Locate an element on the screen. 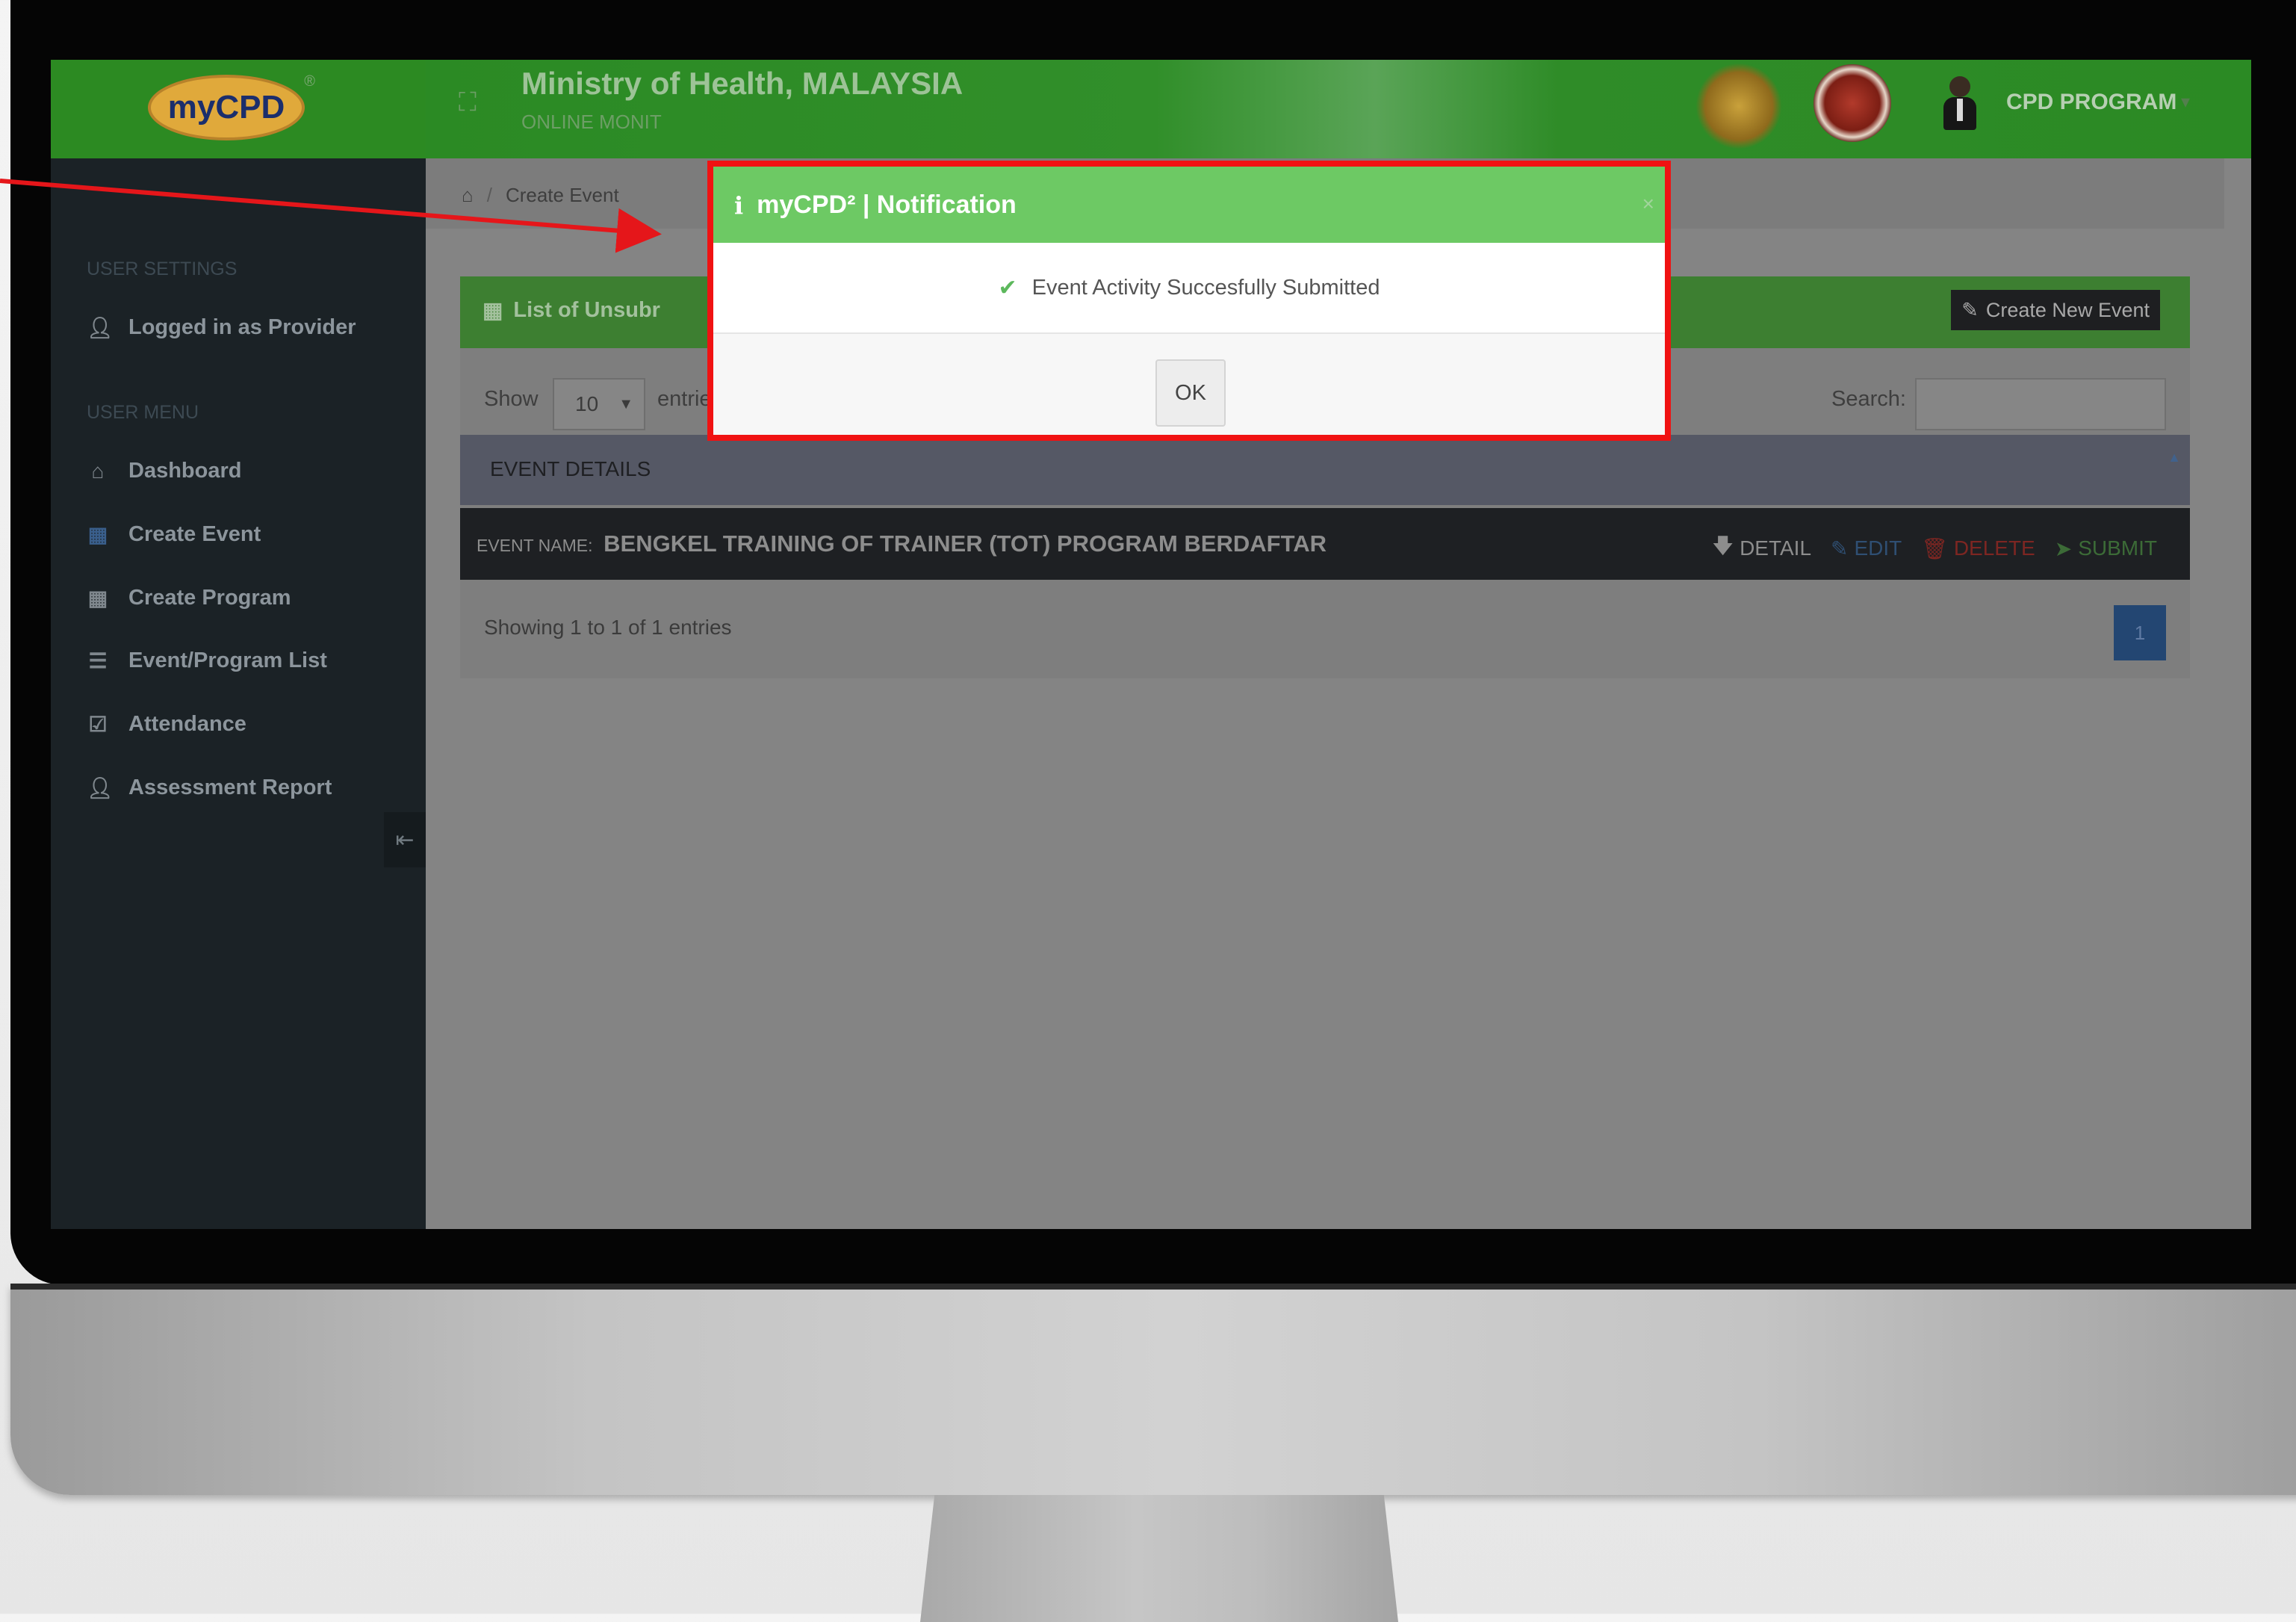 The height and width of the screenshot is (1622, 2296). event-name-label: EVENT NAME: is located at coordinates (535, 545).